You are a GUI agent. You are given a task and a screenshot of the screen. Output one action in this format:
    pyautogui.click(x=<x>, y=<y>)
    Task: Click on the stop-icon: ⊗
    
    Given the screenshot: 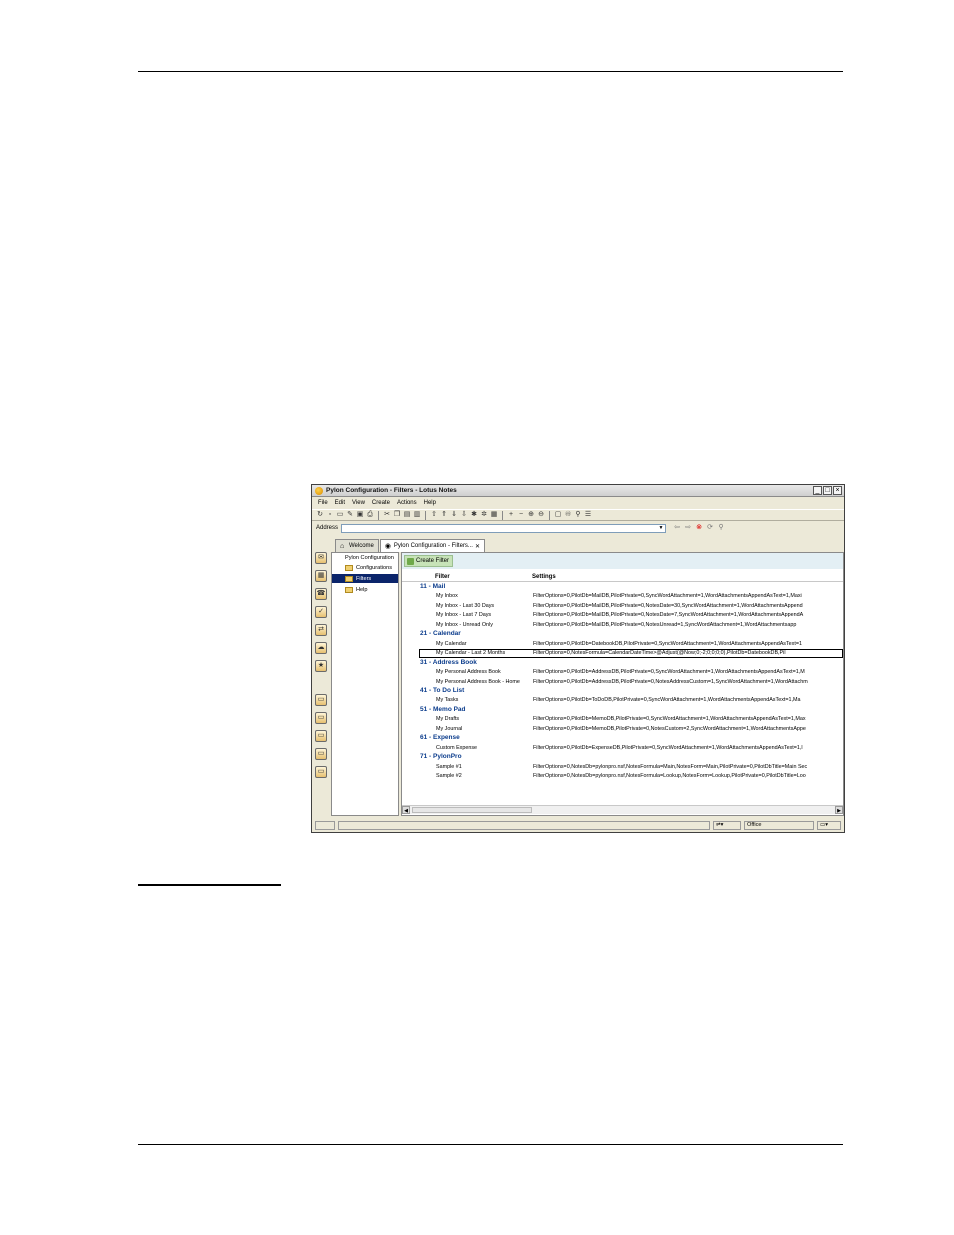 What is the action you would take?
    pyautogui.click(x=699, y=528)
    